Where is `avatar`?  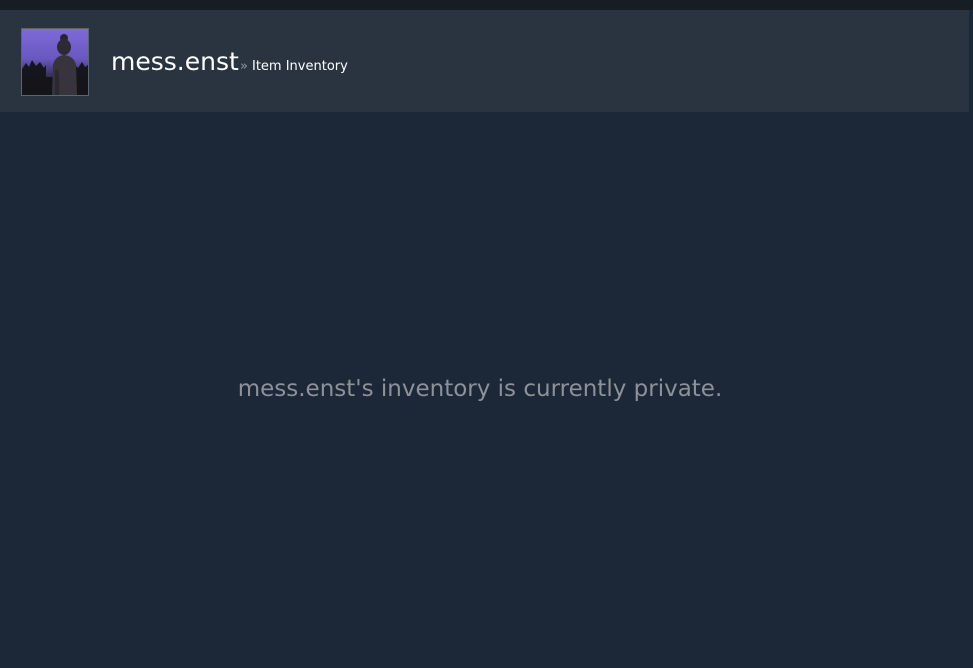
avatar is located at coordinates (55, 62).